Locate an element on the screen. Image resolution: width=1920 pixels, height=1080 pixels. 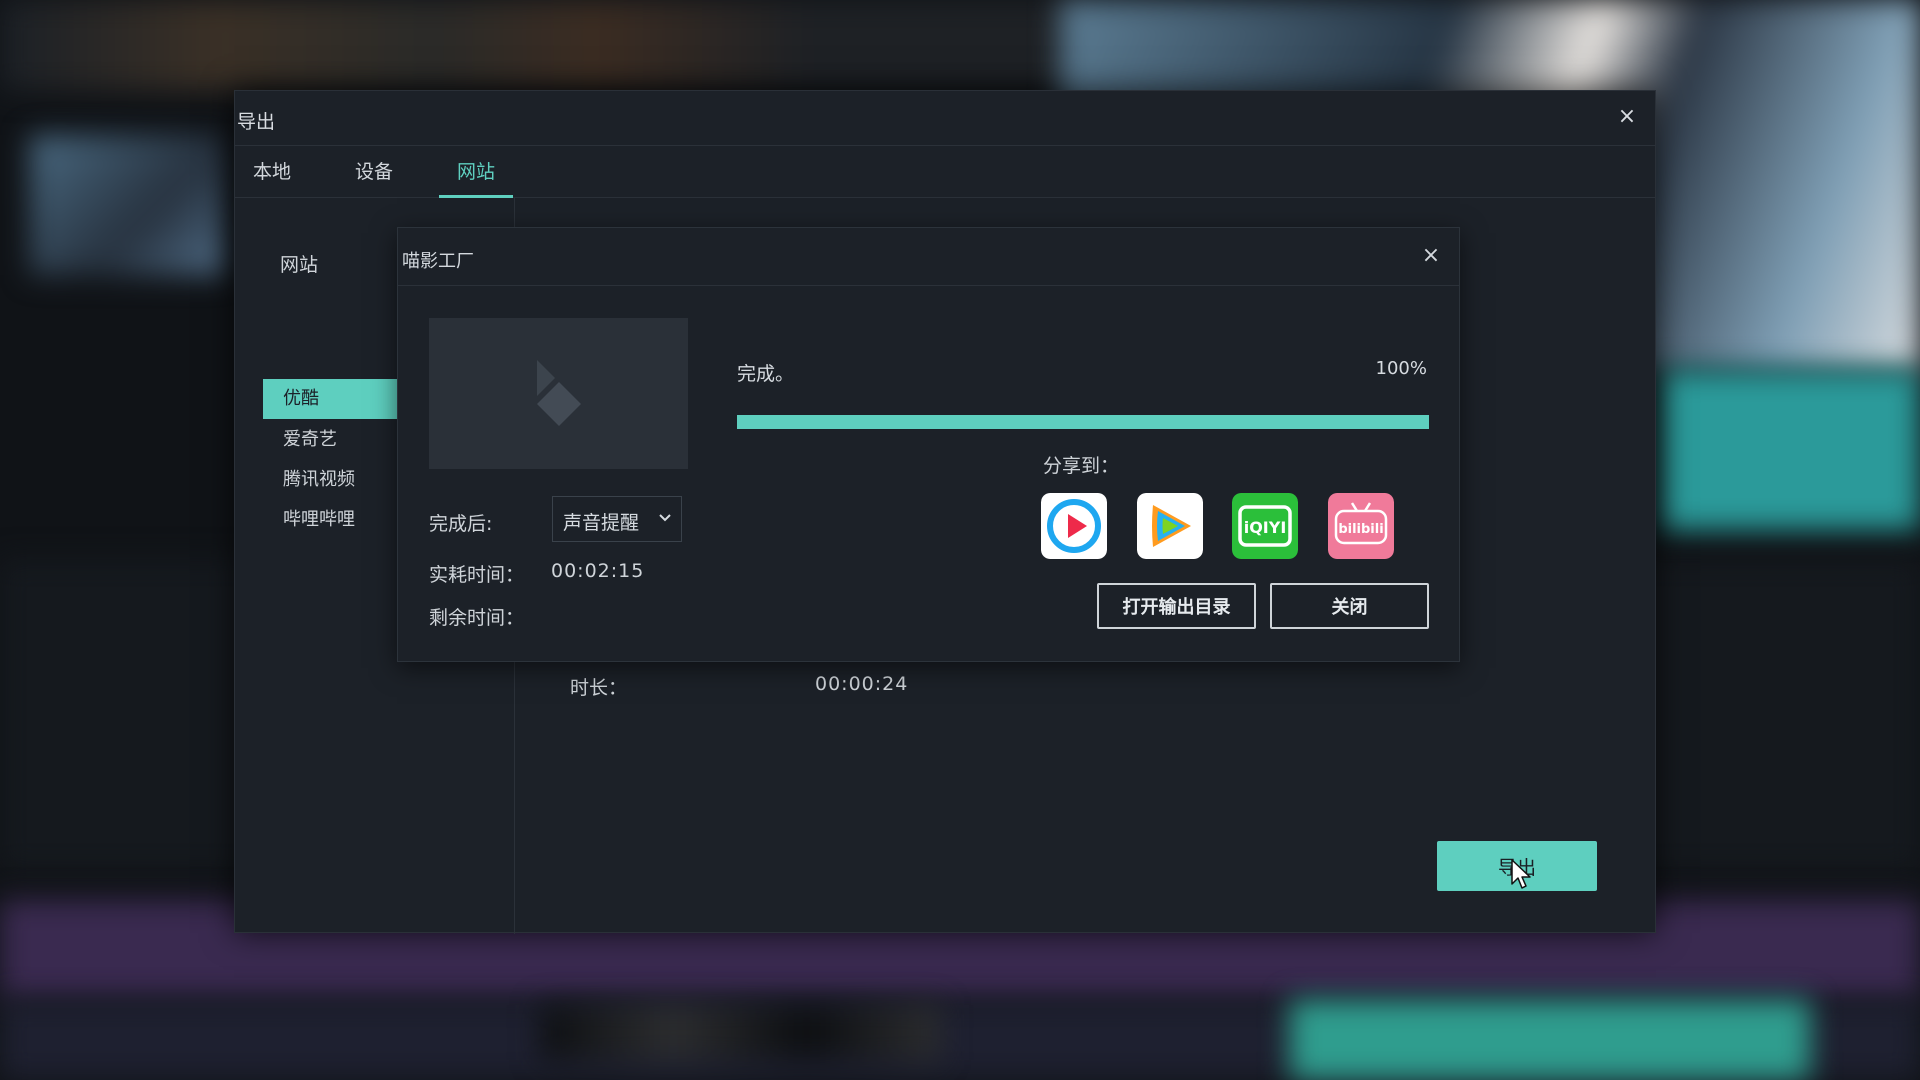
after-completion-label: 完成后: is located at coordinates (461, 524).